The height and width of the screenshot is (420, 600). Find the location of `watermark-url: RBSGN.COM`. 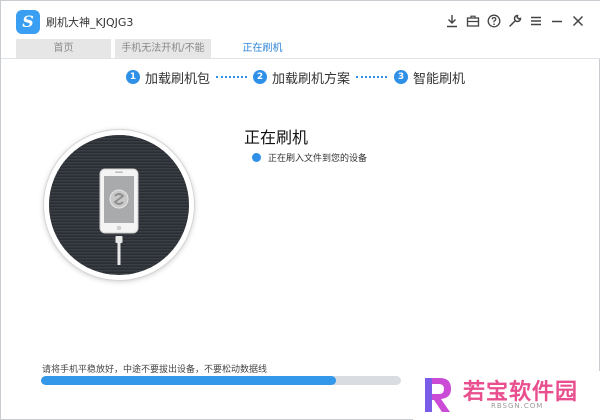

watermark-url: RBSGN.COM is located at coordinates (517, 406).